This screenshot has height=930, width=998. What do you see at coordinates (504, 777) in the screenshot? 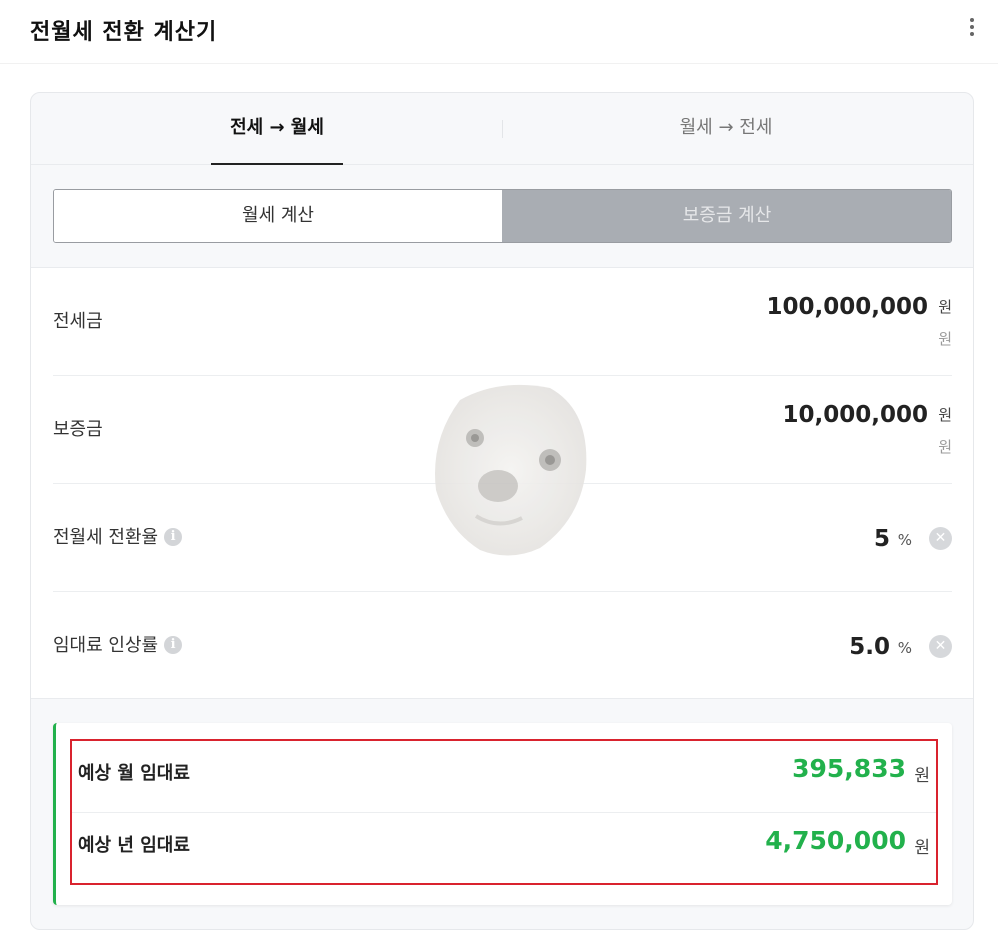
I see `monthly-rent-result: 예상 월 임대료 395,833 원` at bounding box center [504, 777].